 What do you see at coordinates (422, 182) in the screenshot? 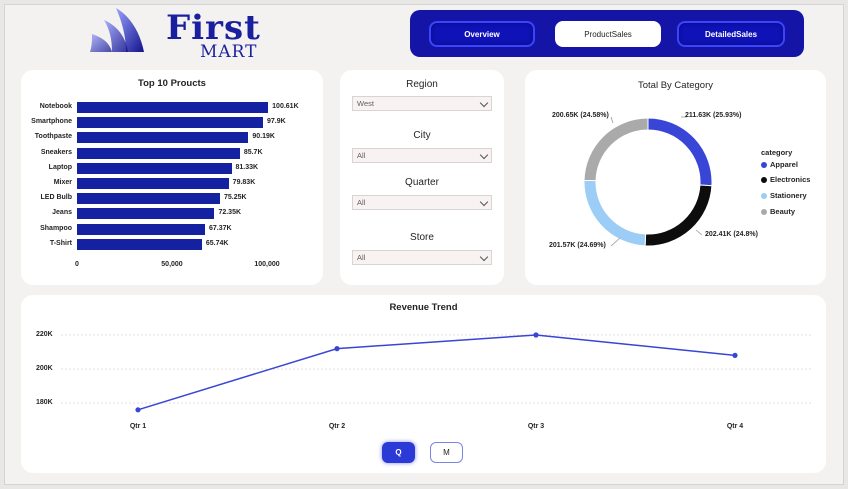
I see `quarter-label: Quarter` at bounding box center [422, 182].